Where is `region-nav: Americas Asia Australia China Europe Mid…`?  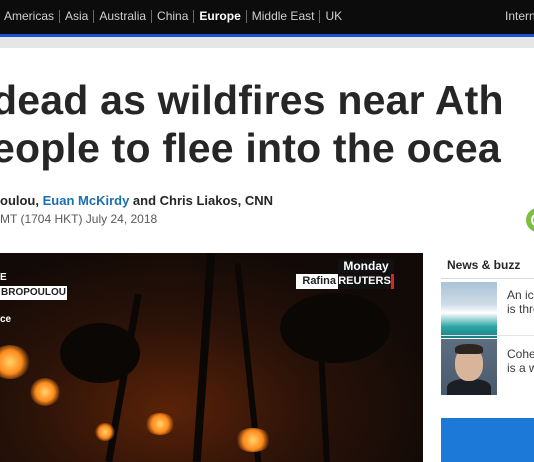 region-nav: Americas Asia Australia China Europe Mid… is located at coordinates (173, 16).